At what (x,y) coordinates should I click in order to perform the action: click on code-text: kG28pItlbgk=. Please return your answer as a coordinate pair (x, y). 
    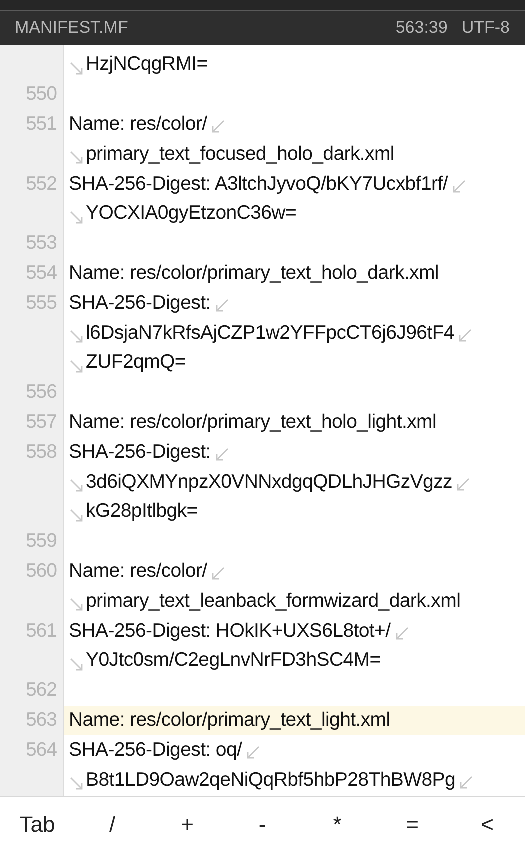
    Looking at the image, I should click on (142, 512).